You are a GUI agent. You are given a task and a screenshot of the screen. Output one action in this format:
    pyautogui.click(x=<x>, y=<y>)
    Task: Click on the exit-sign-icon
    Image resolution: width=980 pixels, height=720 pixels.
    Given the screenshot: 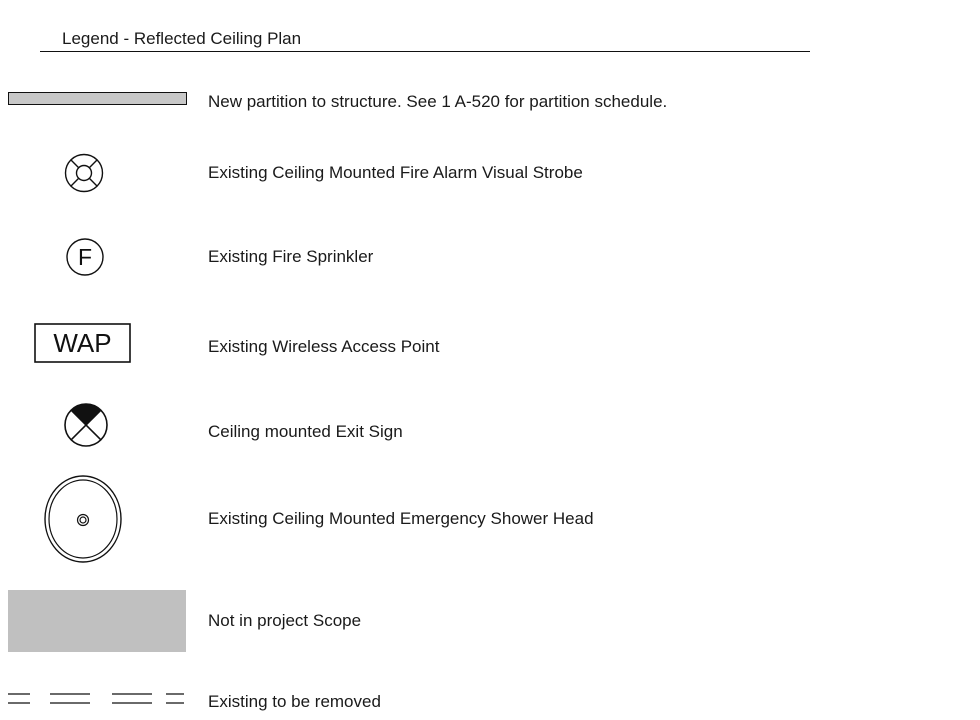 What is the action you would take?
    pyautogui.click(x=86, y=425)
    